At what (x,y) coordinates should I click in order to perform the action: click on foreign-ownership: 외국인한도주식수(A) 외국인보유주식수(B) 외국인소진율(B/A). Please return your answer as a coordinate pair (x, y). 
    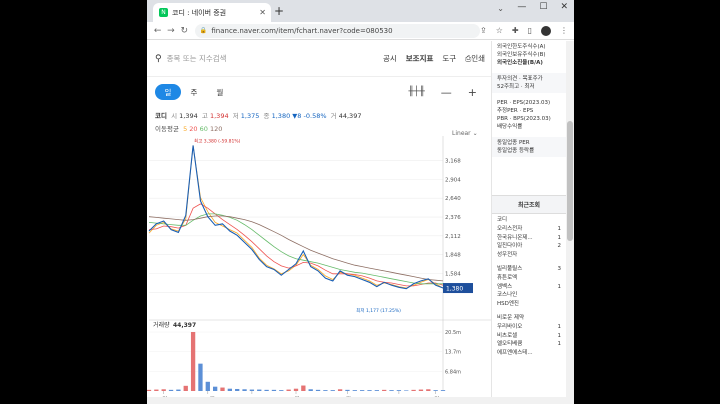
    Looking at the image, I should click on (529, 55).